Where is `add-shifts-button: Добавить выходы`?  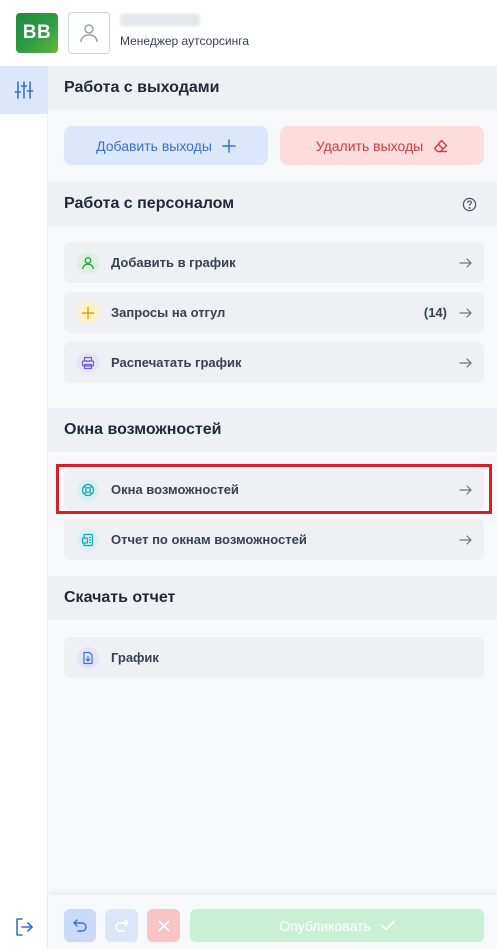 add-shifts-button: Добавить выходы is located at coordinates (166, 145).